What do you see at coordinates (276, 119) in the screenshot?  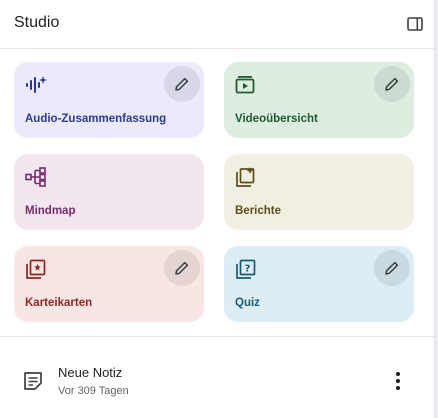 I see `card-label: Videoübersicht` at bounding box center [276, 119].